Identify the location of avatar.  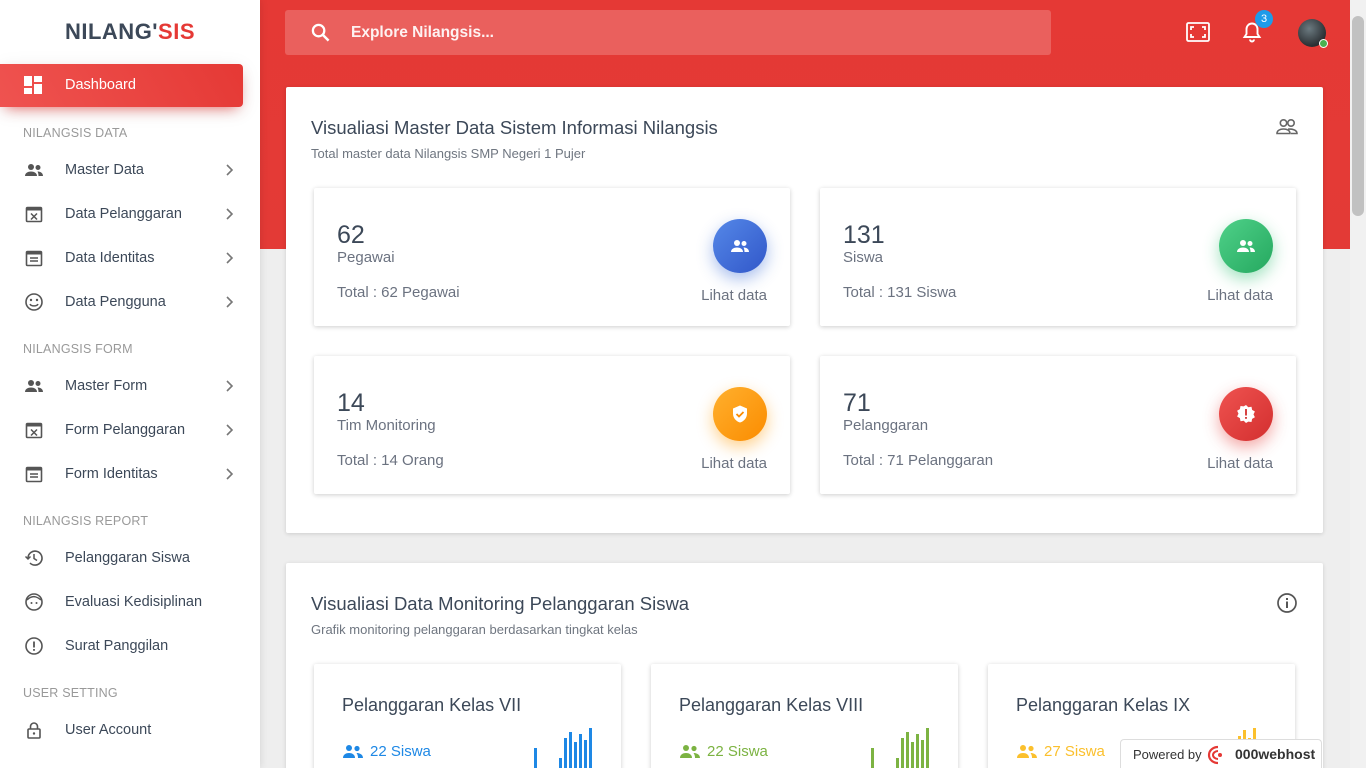
(1313, 33).